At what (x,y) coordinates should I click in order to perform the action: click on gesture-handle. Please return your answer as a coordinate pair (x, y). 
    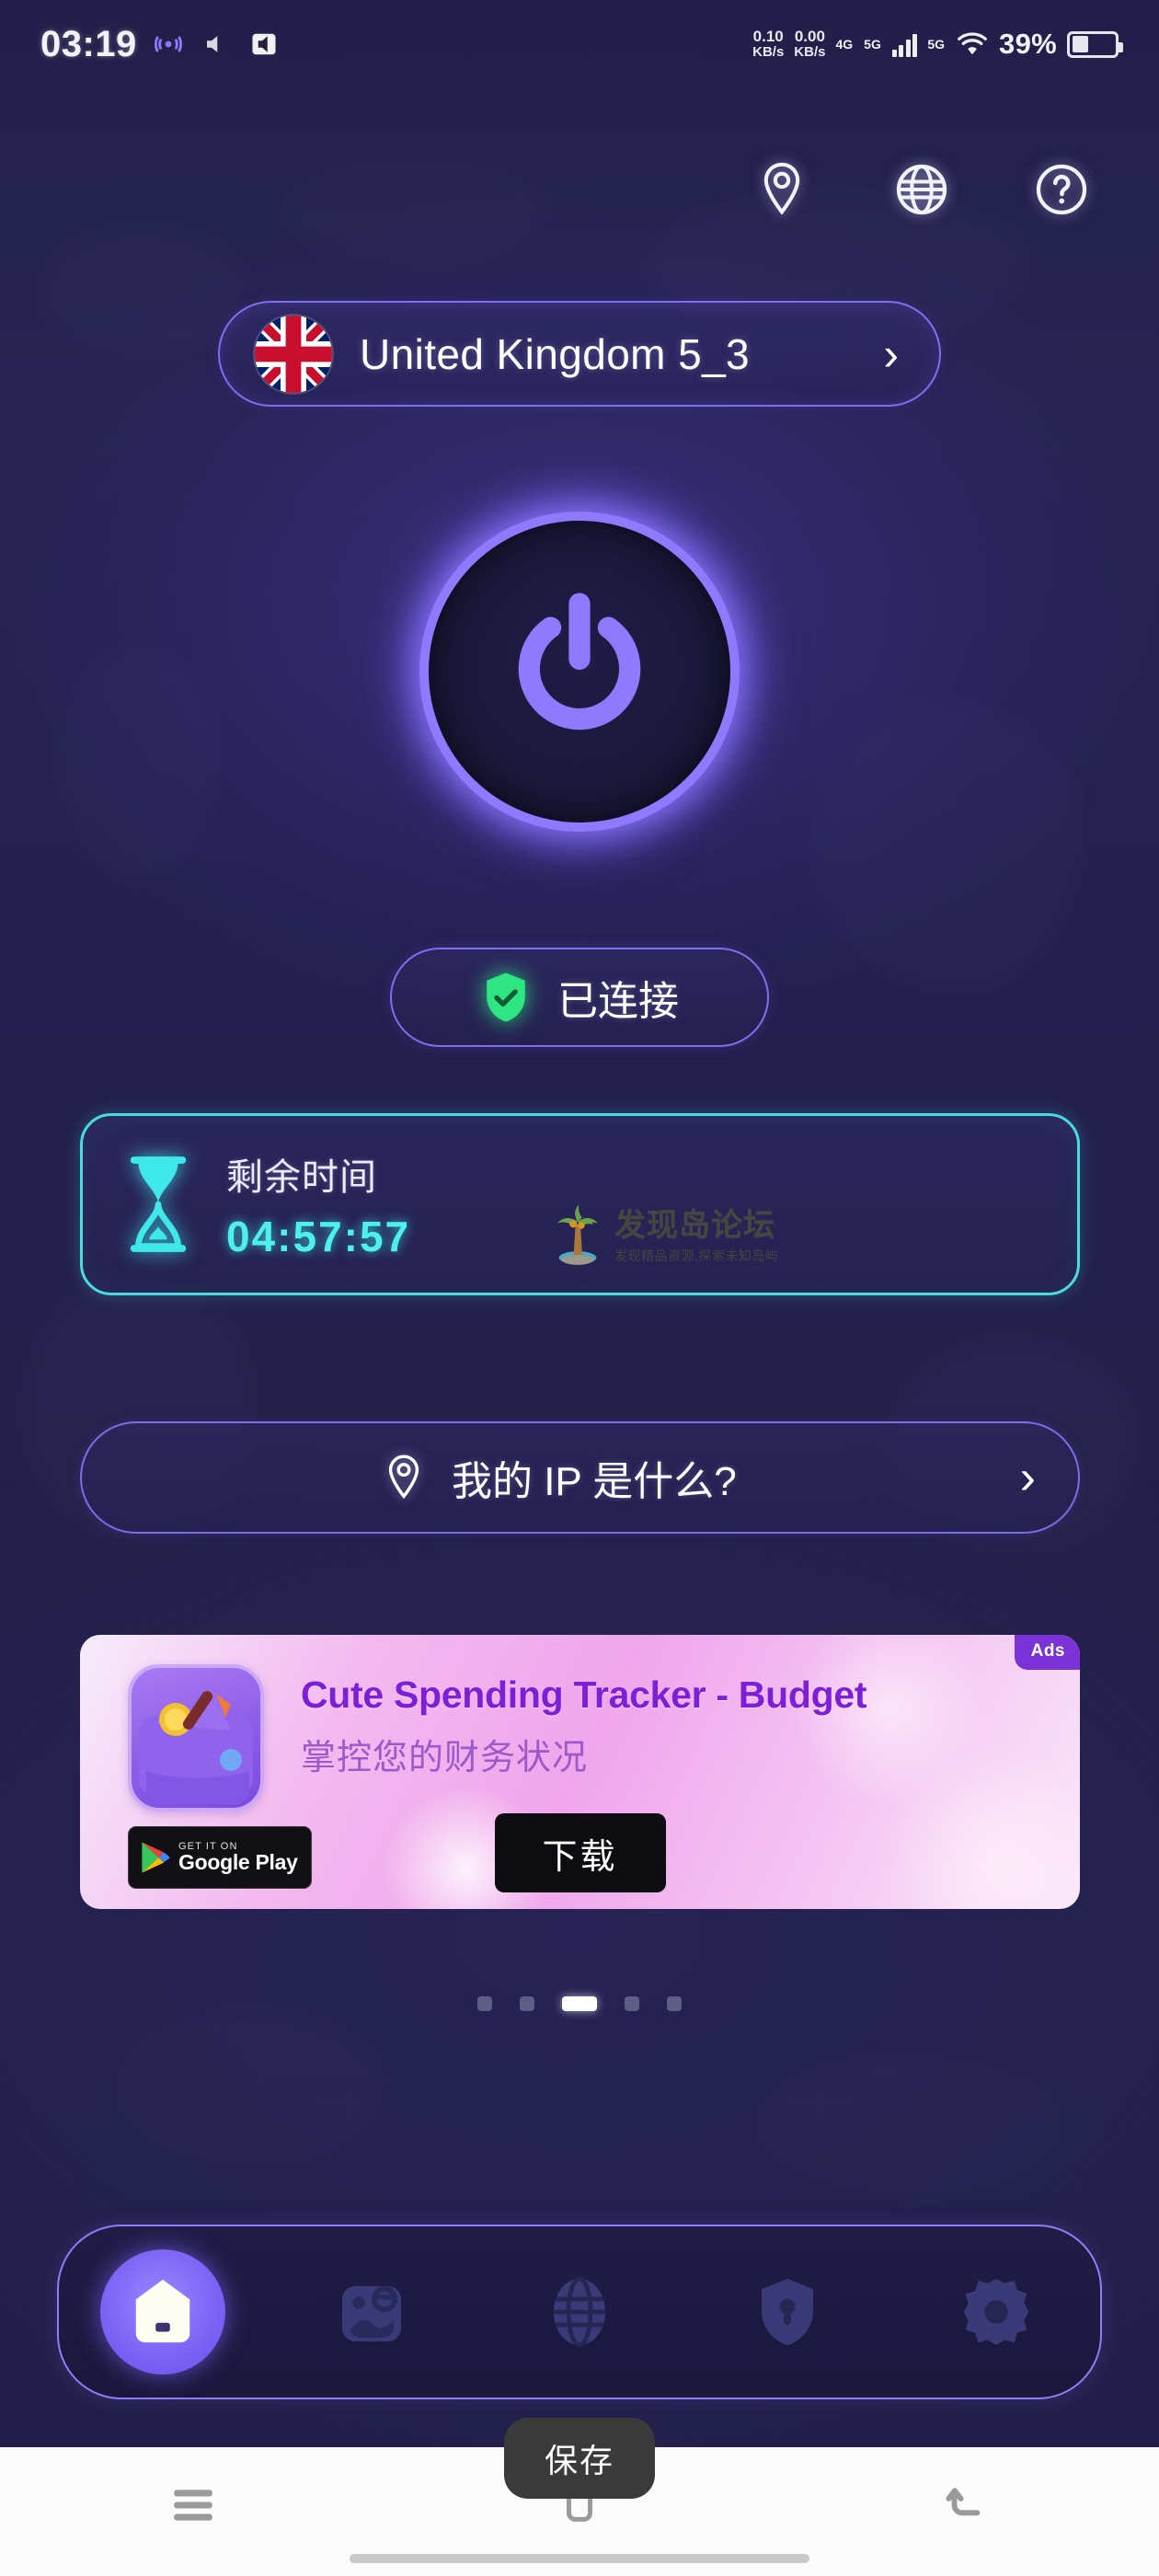
    Looking at the image, I should click on (579, 2558).